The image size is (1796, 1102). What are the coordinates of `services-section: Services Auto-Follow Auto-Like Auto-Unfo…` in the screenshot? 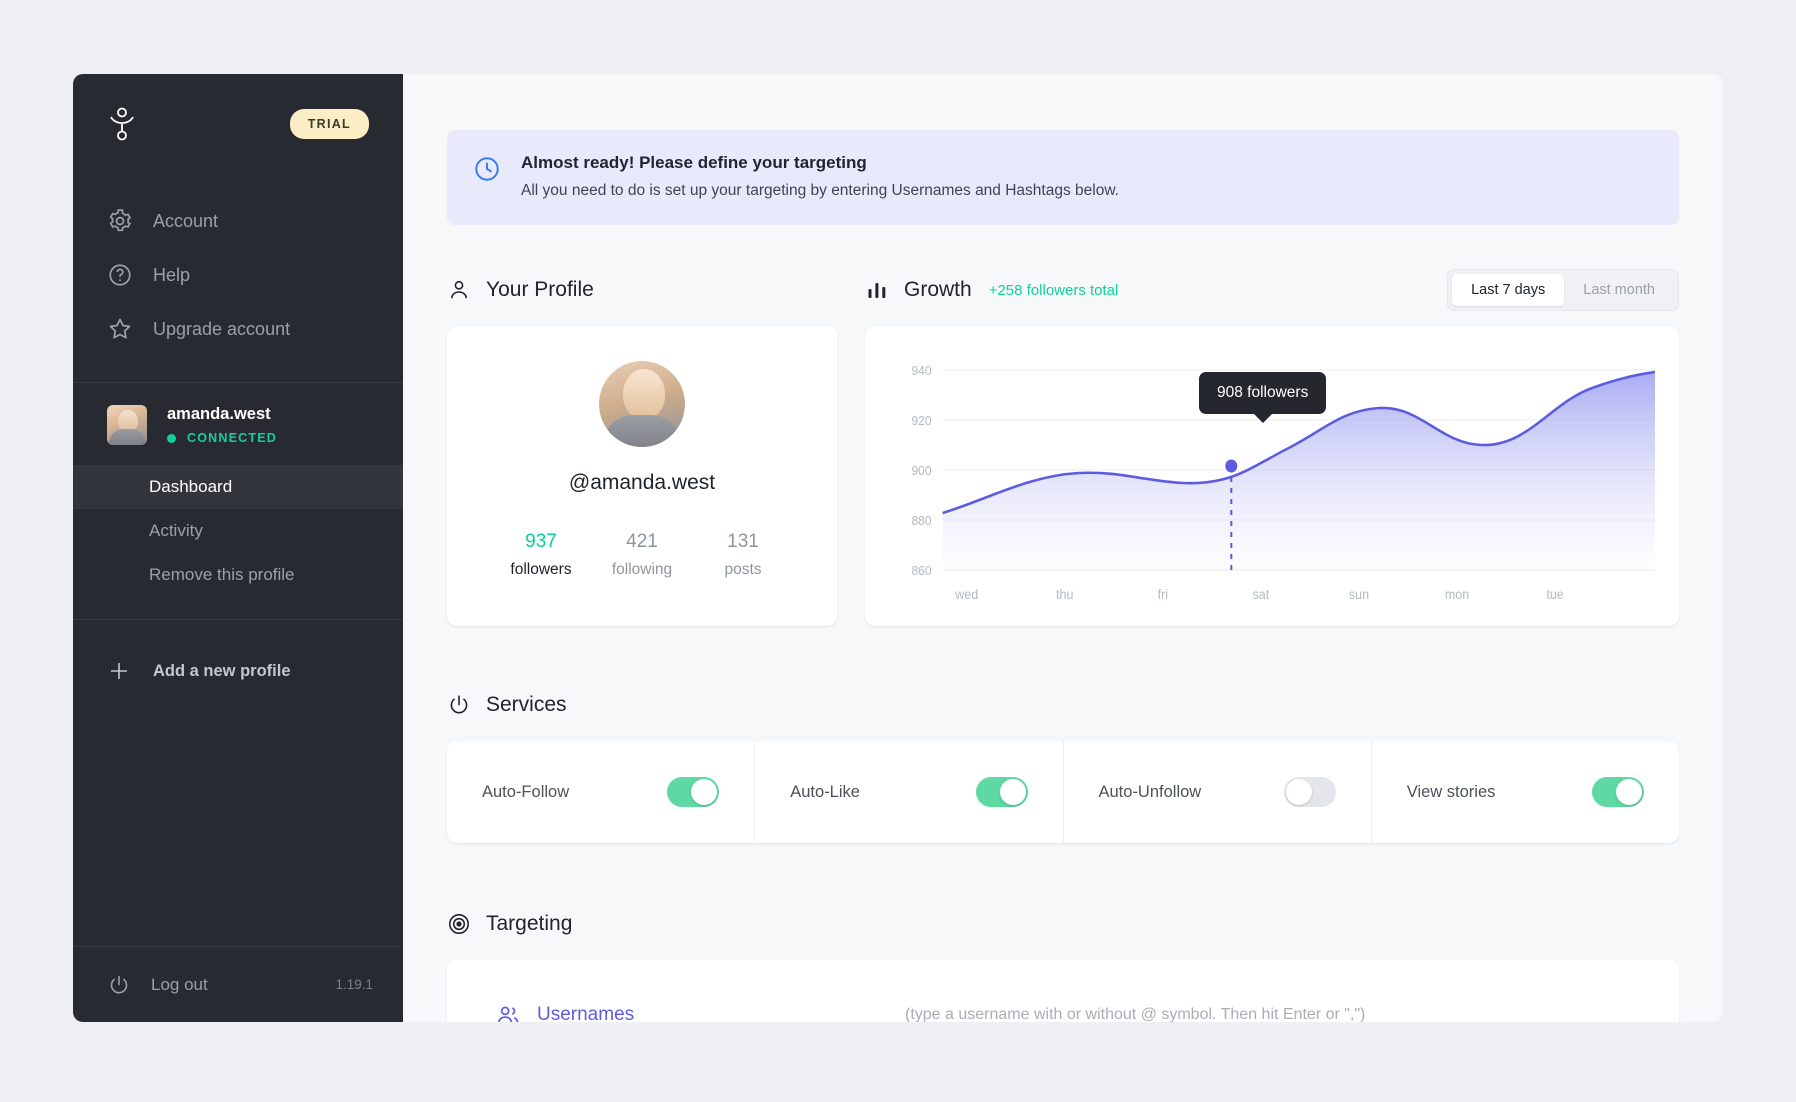 It's located at (1063, 765).